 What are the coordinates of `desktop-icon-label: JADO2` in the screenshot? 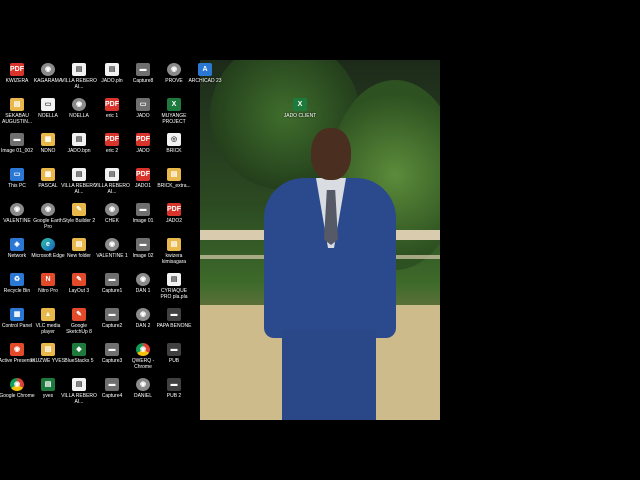 It's located at (174, 221).